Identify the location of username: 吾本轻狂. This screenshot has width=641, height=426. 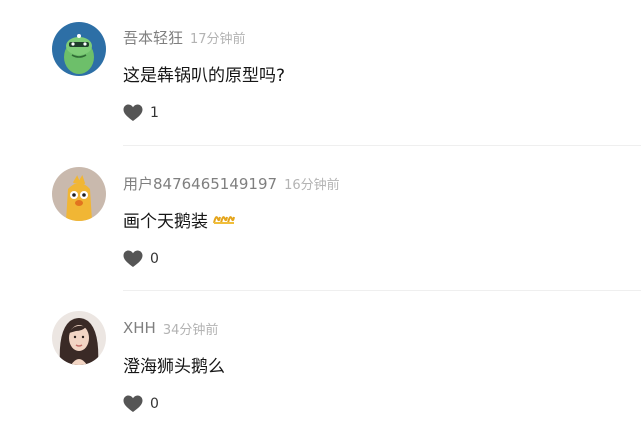
(153, 37).